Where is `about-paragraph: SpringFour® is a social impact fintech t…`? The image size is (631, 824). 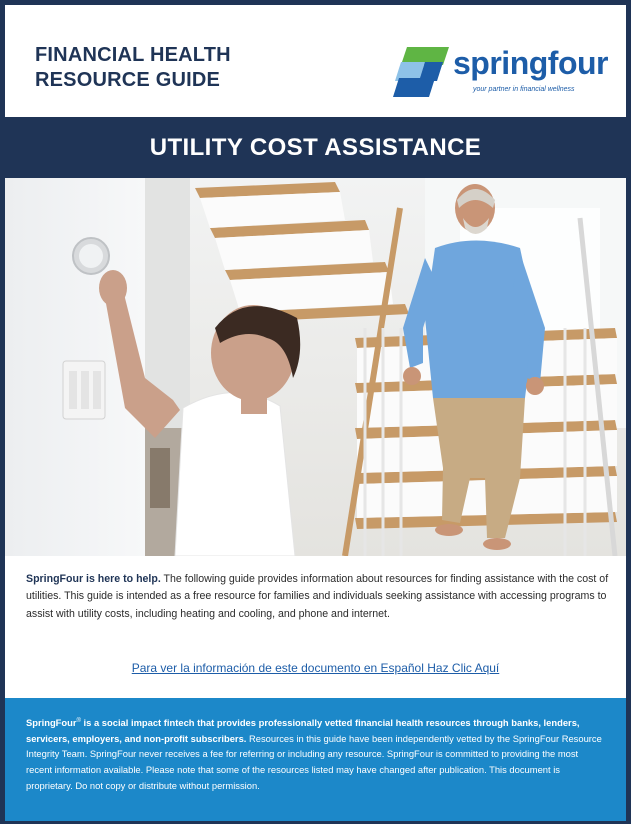 about-paragraph: SpringFour® is a social impact fintech t… is located at coordinates (316, 753).